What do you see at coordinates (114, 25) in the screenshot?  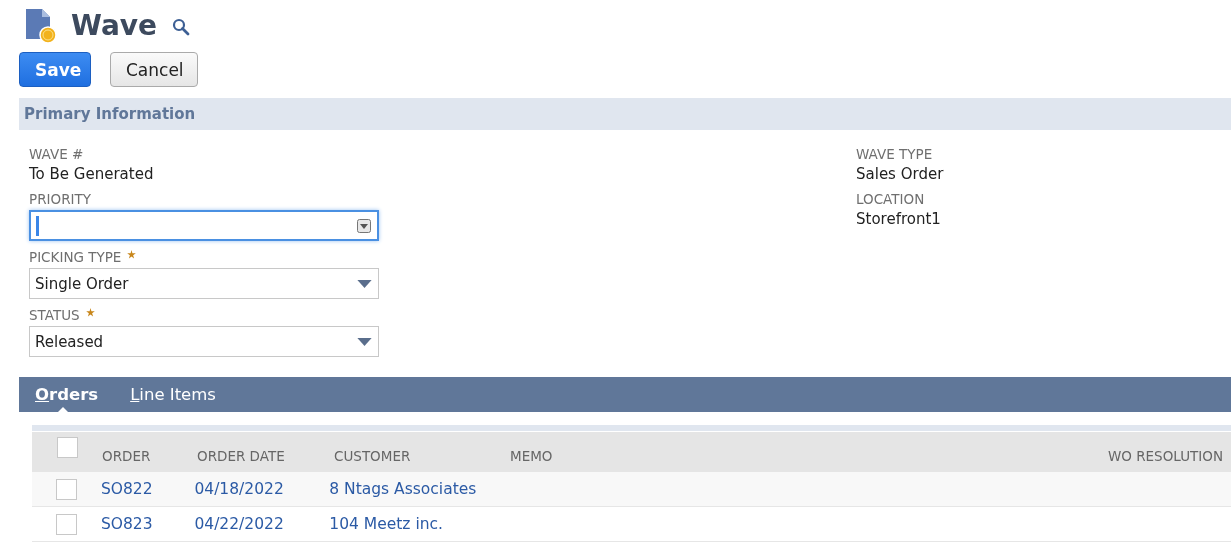 I see `page-title: Wave` at bounding box center [114, 25].